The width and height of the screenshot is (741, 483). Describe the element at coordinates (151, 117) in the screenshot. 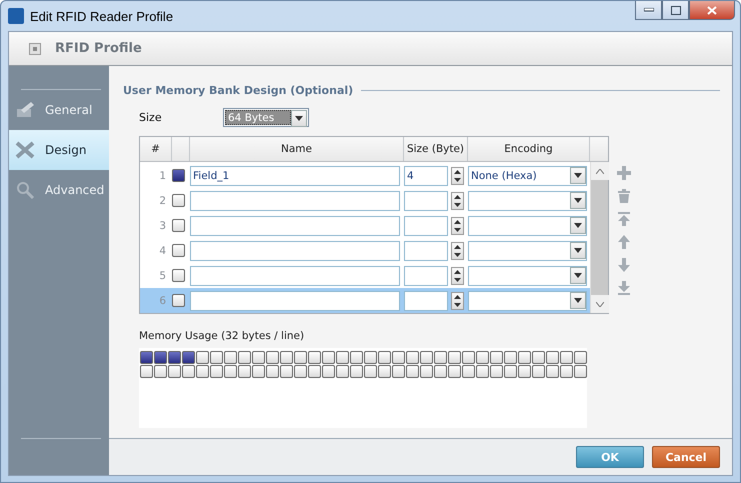

I see `size-label: Size` at that location.